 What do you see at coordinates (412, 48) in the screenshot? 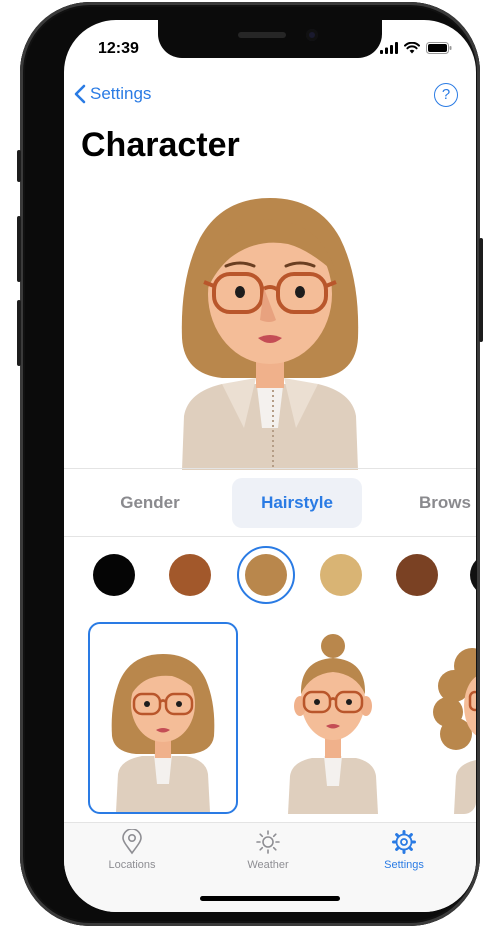
I see `wifi-icon` at bounding box center [412, 48].